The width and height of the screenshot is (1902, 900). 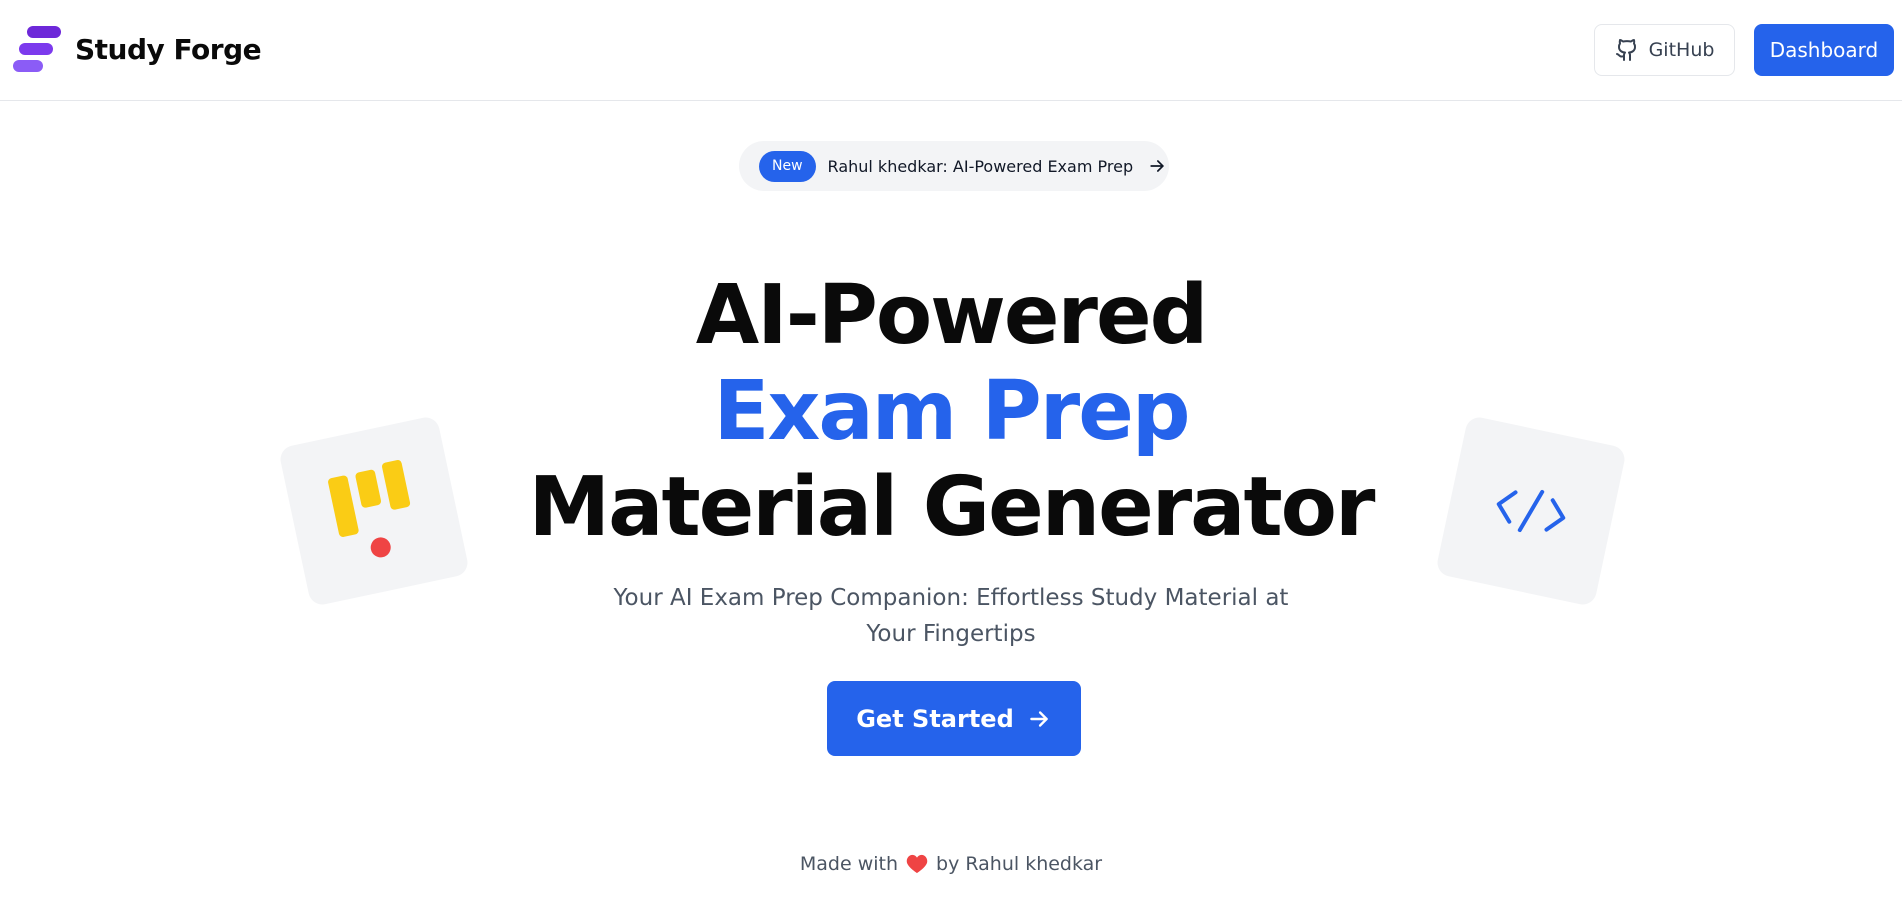 I want to click on brand-name: Study Forge, so click(x=168, y=49).